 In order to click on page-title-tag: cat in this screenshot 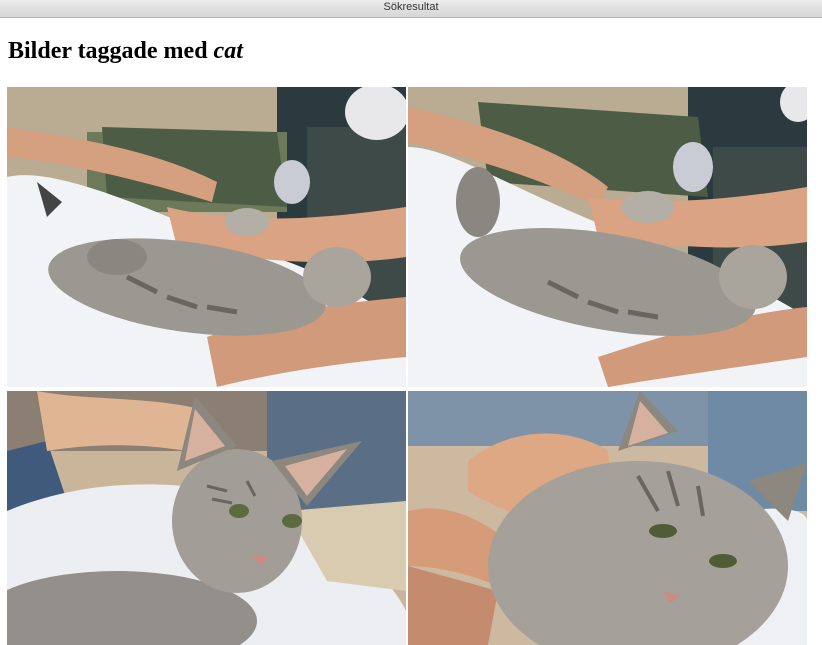, I will do `click(228, 51)`.